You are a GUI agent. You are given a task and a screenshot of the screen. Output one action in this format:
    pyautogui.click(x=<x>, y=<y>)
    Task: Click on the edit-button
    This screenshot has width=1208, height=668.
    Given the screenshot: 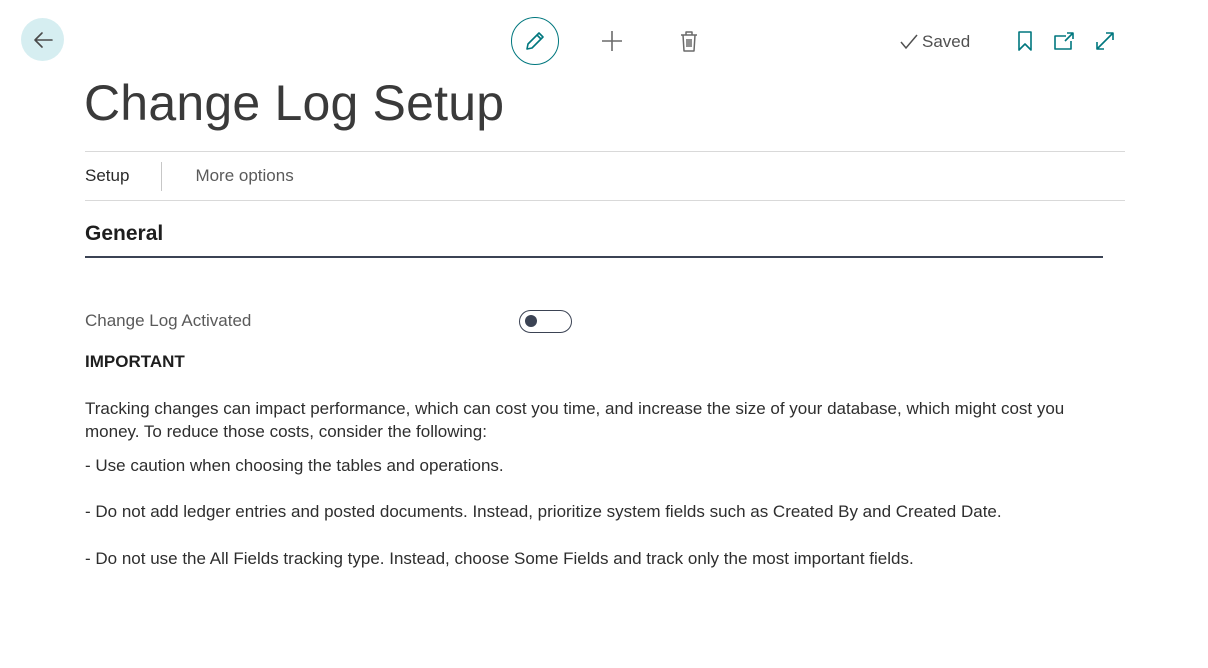 What is the action you would take?
    pyautogui.click(x=535, y=41)
    